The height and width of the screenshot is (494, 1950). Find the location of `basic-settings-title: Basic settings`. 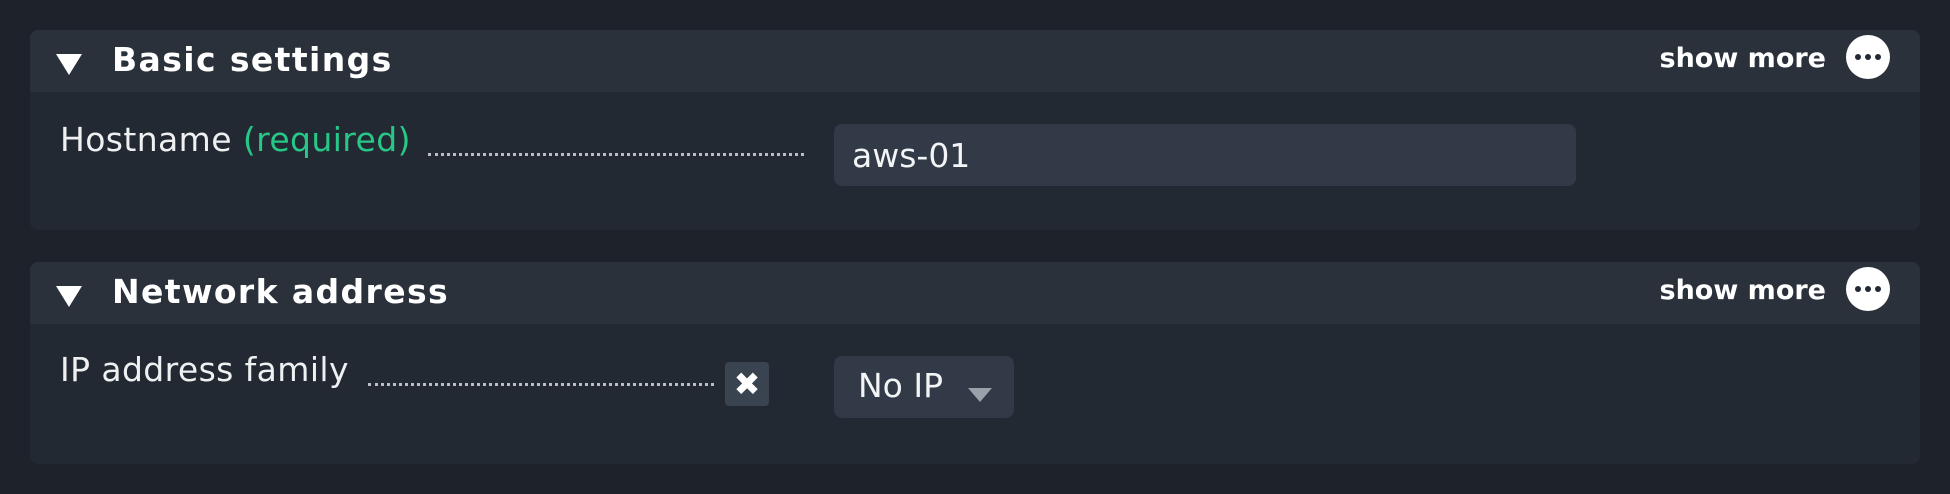

basic-settings-title: Basic settings is located at coordinates (252, 59).